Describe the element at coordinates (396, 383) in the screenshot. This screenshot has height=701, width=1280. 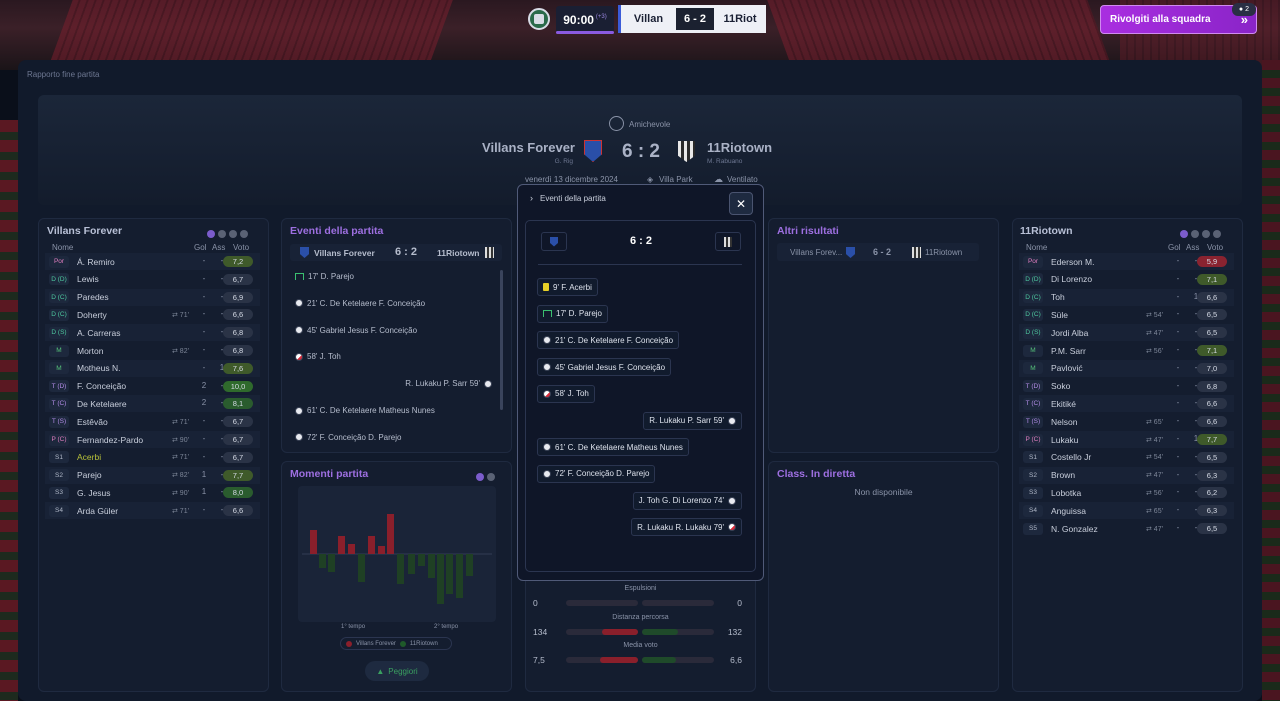
I see `event-item: R. Lukaku P. Sarr 59'` at that location.